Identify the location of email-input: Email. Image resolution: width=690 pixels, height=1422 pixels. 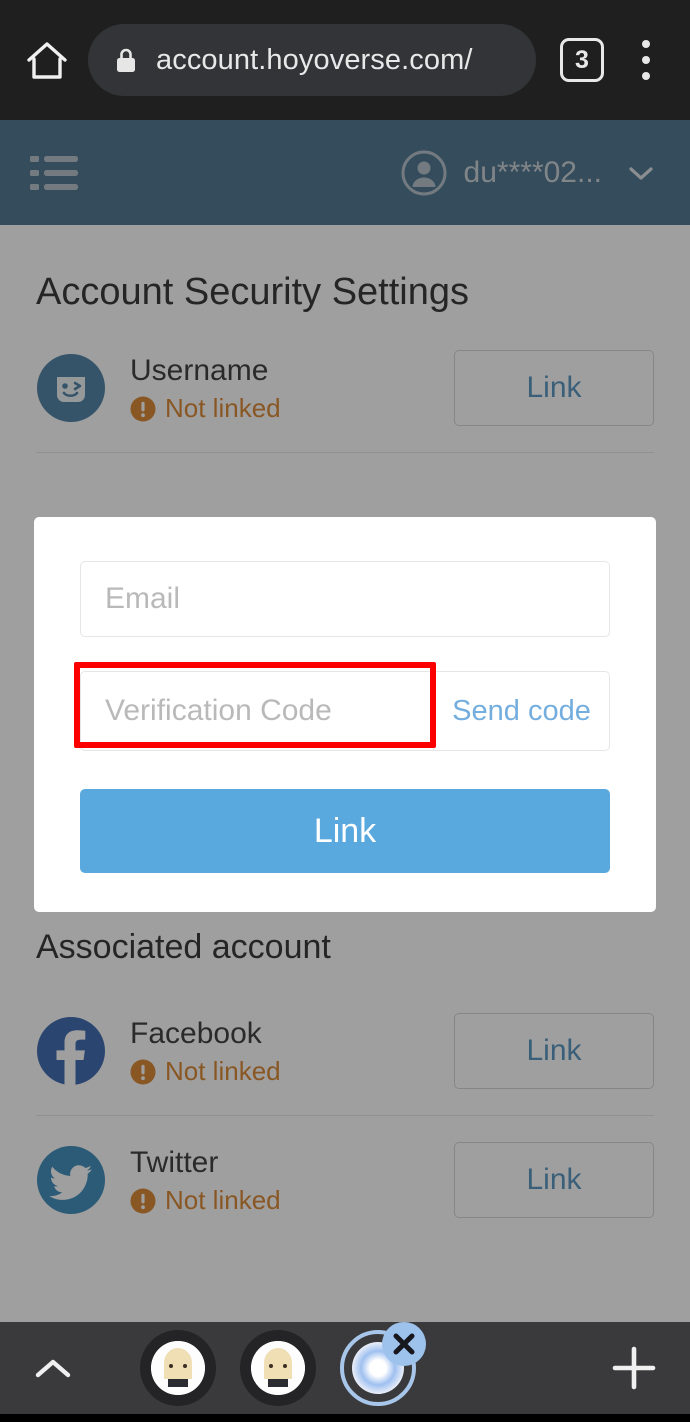
(345, 599).